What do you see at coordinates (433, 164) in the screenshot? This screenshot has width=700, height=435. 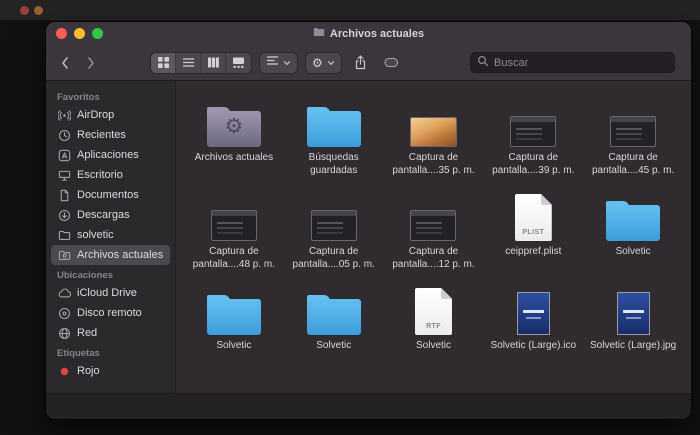 I see `file-name: Captura de pantalla....35 p. m.` at bounding box center [433, 164].